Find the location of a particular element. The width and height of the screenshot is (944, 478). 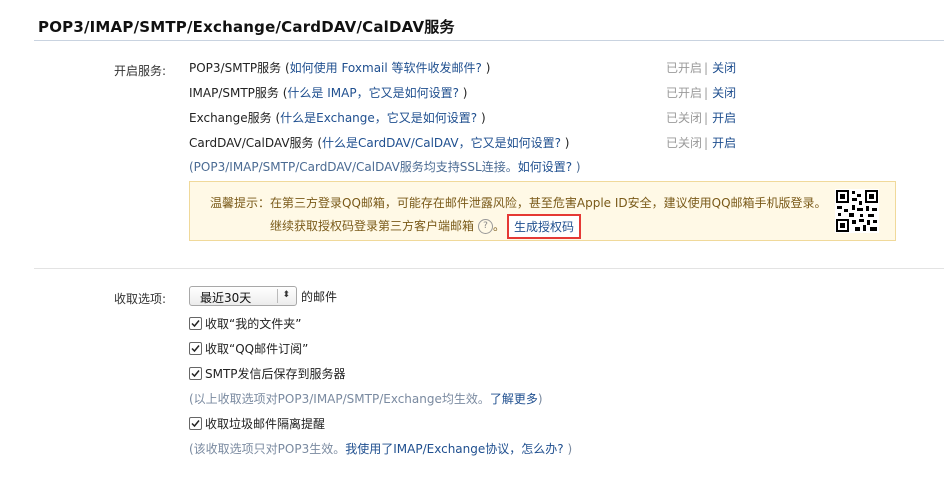

toggle-imap-button: 关闭 is located at coordinates (724, 93).